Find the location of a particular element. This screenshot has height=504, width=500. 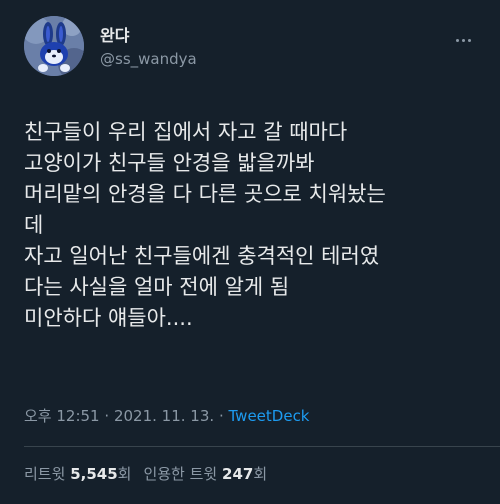

more-dots-icon is located at coordinates (463, 40).